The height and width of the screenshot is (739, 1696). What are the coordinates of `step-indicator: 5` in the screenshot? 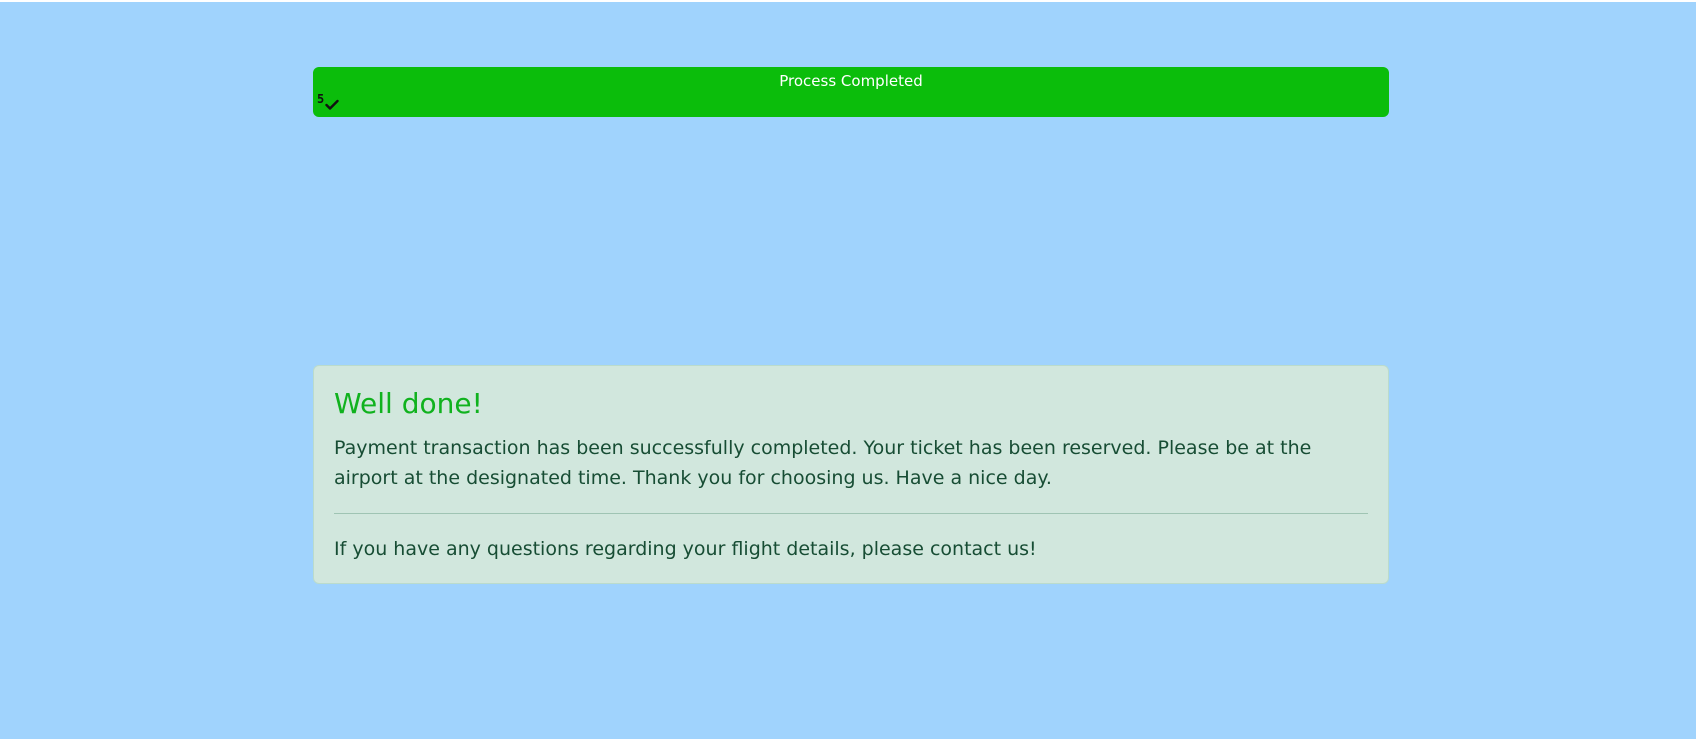 It's located at (329, 103).